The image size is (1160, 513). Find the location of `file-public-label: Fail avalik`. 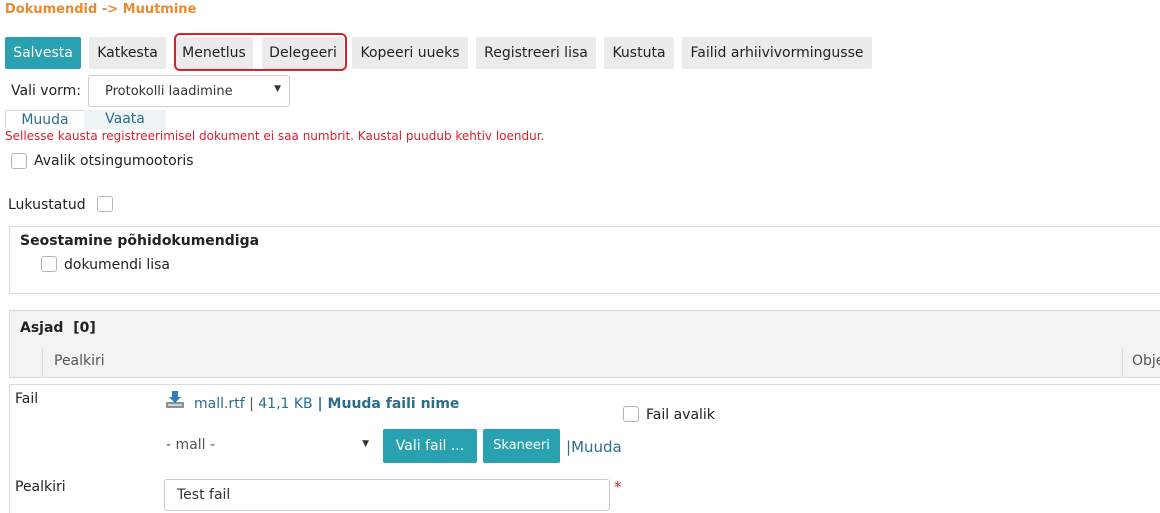

file-public-label: Fail avalik is located at coordinates (680, 415).